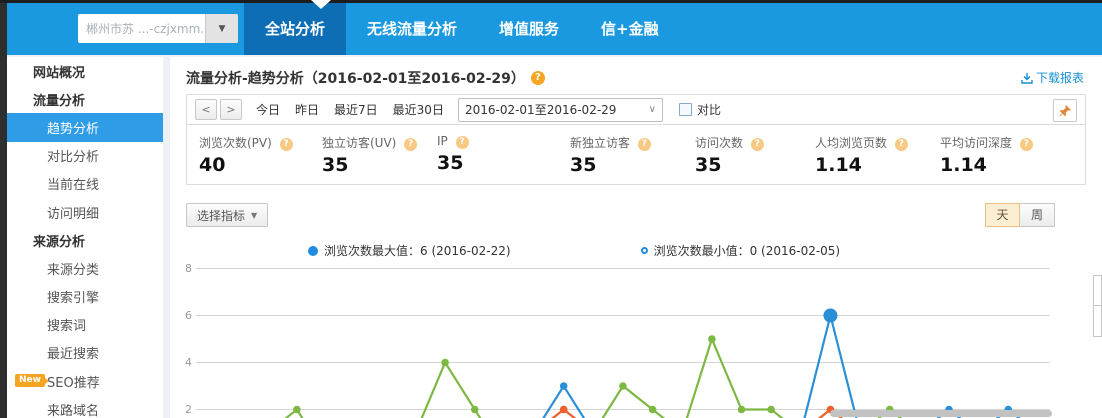 The image size is (1102, 418). What do you see at coordinates (85, 156) in the screenshot?
I see `sidebar-item-对比分析: 对比分析` at bounding box center [85, 156].